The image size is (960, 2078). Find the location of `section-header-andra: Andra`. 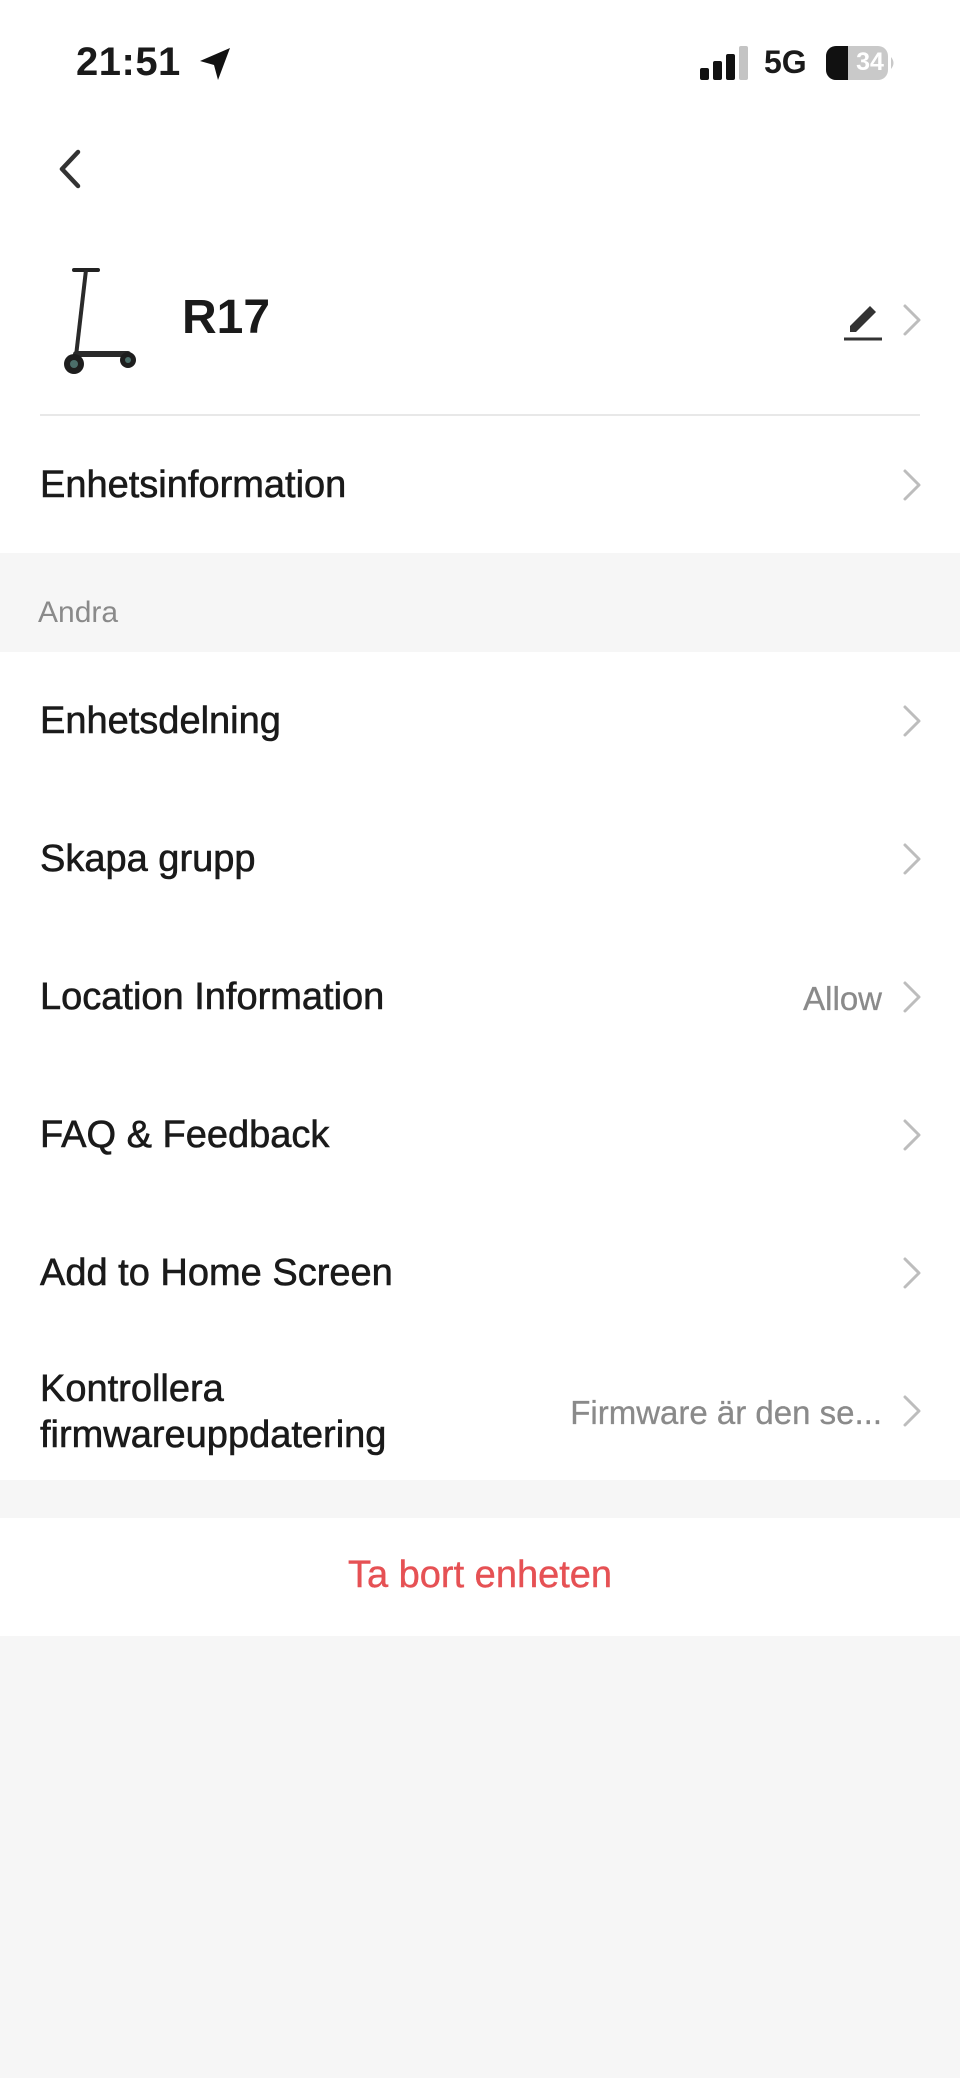

section-header-andra: Andra is located at coordinates (78, 612).